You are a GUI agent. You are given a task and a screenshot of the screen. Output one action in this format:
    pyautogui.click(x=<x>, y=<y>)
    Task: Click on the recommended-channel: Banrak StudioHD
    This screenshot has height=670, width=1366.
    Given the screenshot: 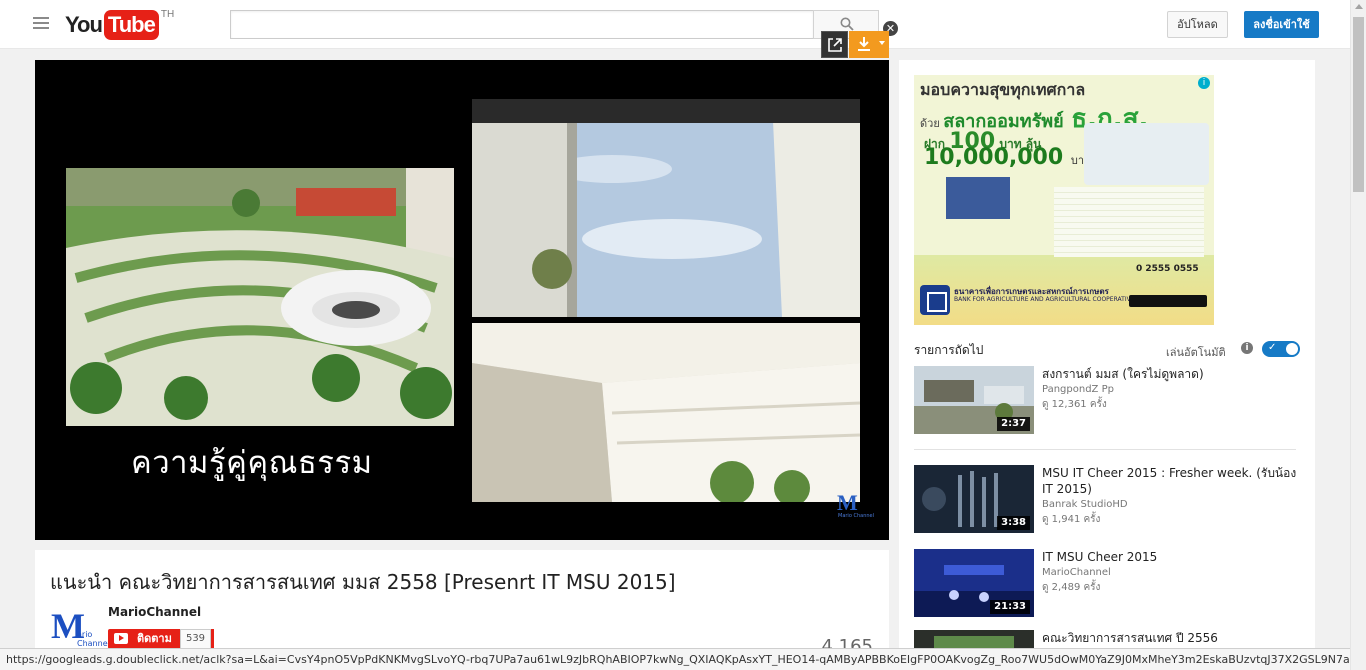 What is the action you would take?
    pyautogui.click(x=1085, y=504)
    